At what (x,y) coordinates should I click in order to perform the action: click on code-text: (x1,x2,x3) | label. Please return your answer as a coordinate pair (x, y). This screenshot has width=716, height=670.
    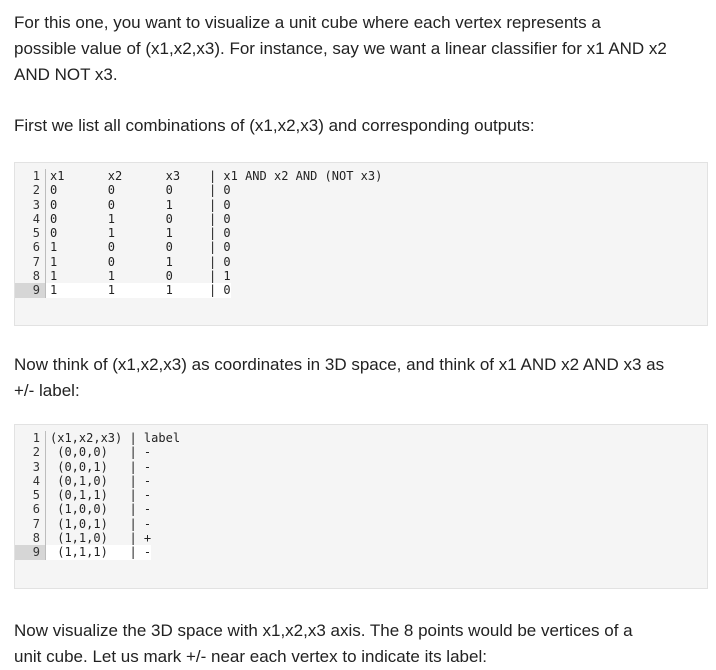
    Looking at the image, I should click on (115, 438).